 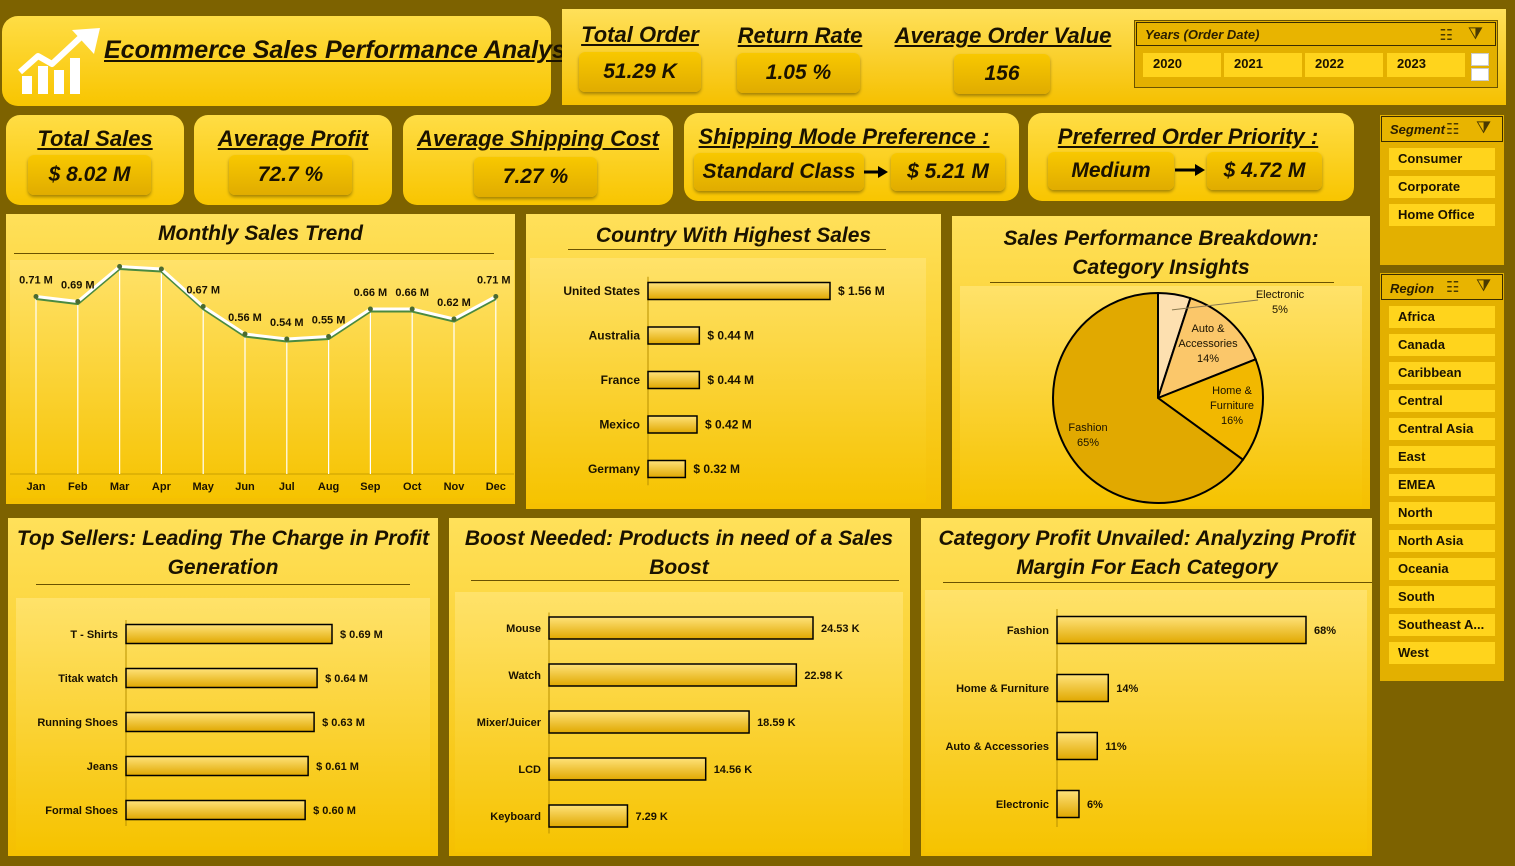 What do you see at coordinates (823, 676) in the screenshot?
I see `data-label: 22.98 K` at bounding box center [823, 676].